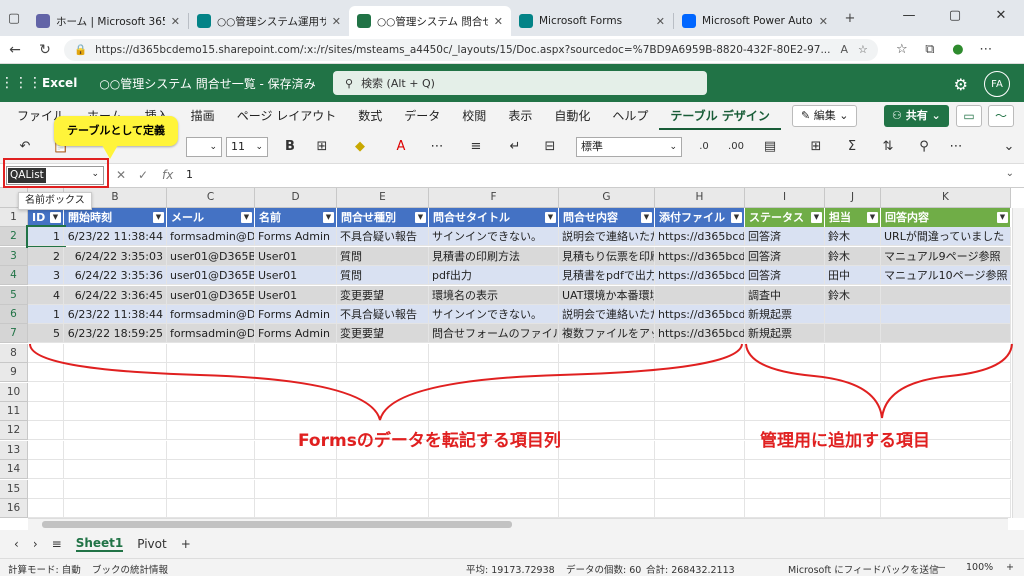 The width and height of the screenshot is (1024, 576). What do you see at coordinates (785, 295) in the screenshot?
I see `table-cell: 調査中` at bounding box center [785, 295].